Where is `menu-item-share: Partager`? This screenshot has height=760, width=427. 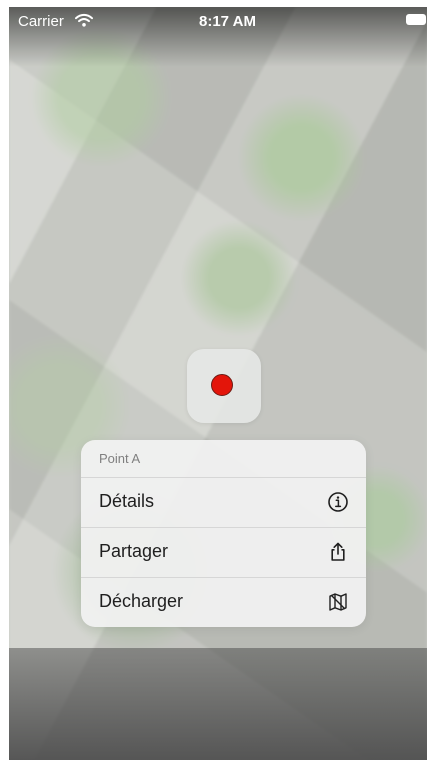
menu-item-share: Partager is located at coordinates (223, 553).